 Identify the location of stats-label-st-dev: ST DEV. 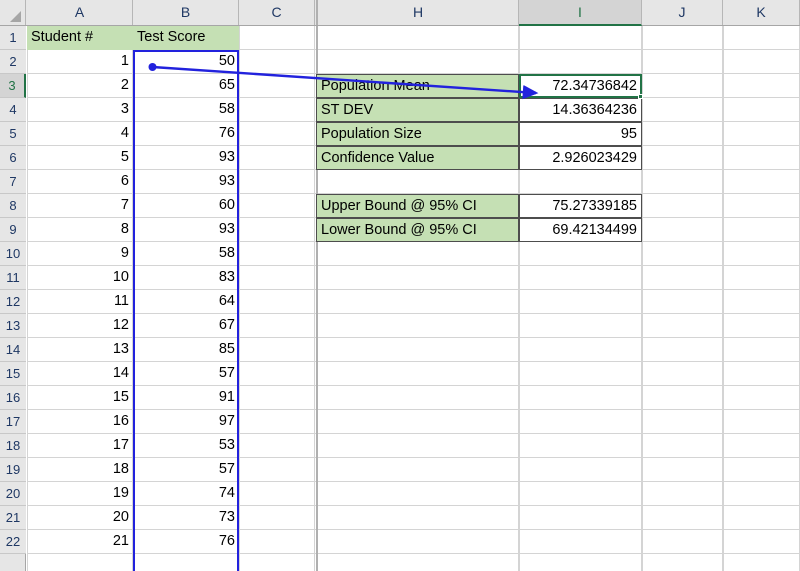
(417, 110).